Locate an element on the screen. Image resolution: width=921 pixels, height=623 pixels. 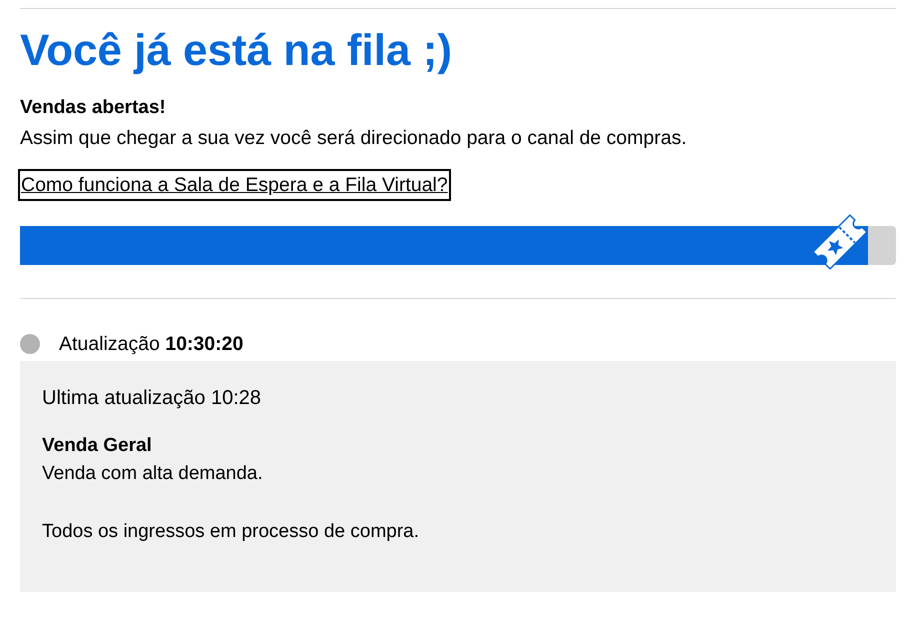
help-link: Como funciona a Sala de Espera e a Fila Virtual? is located at coordinates (234, 185).